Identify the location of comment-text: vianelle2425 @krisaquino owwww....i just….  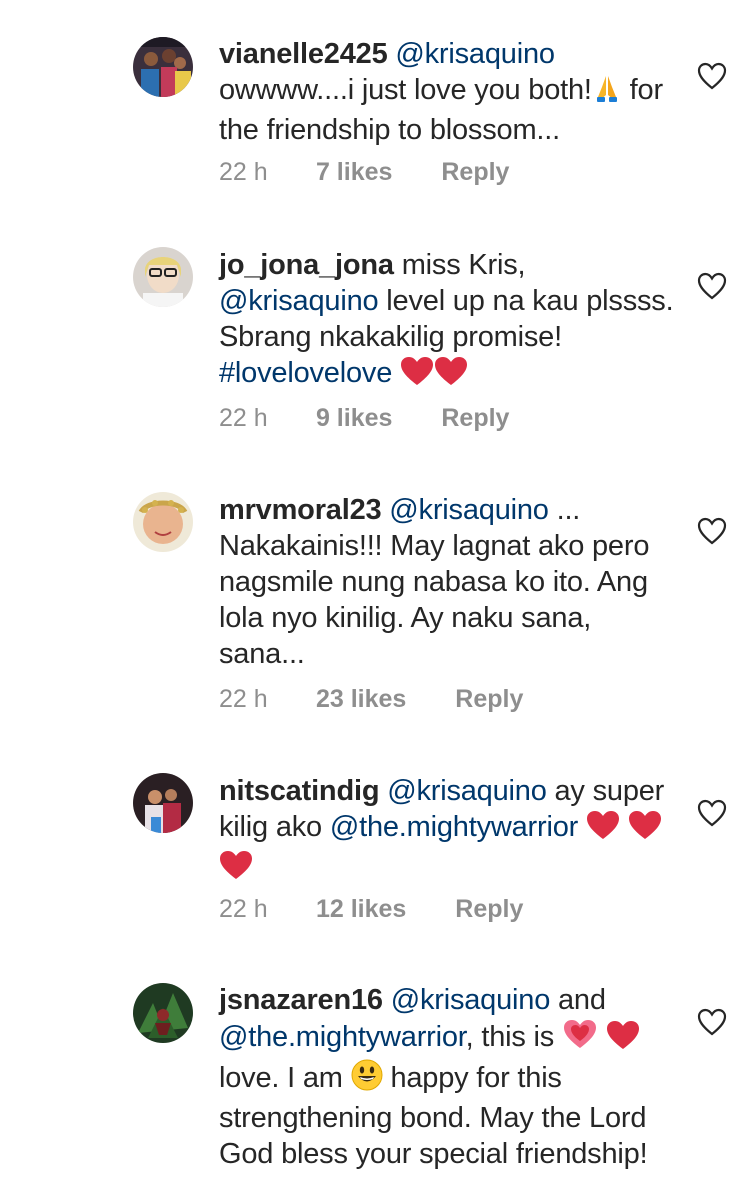
(449, 92).